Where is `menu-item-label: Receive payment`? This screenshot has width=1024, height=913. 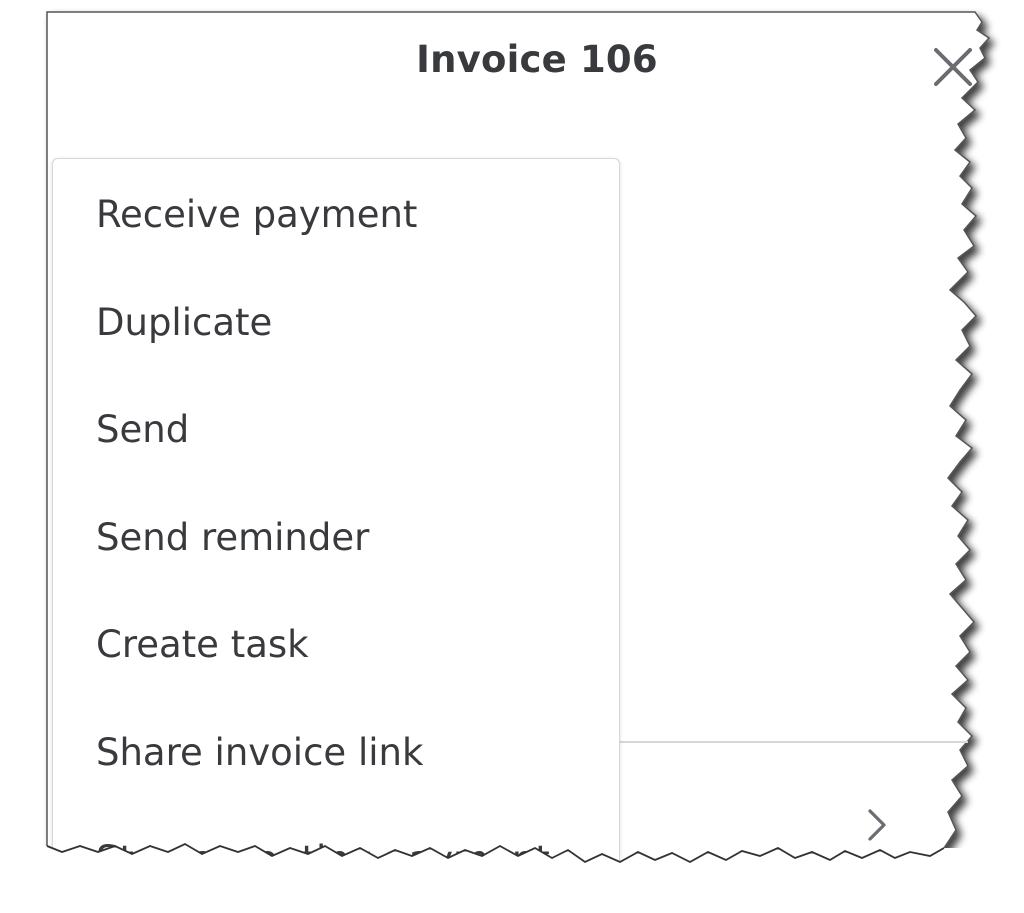 menu-item-label: Receive payment is located at coordinates (257, 215).